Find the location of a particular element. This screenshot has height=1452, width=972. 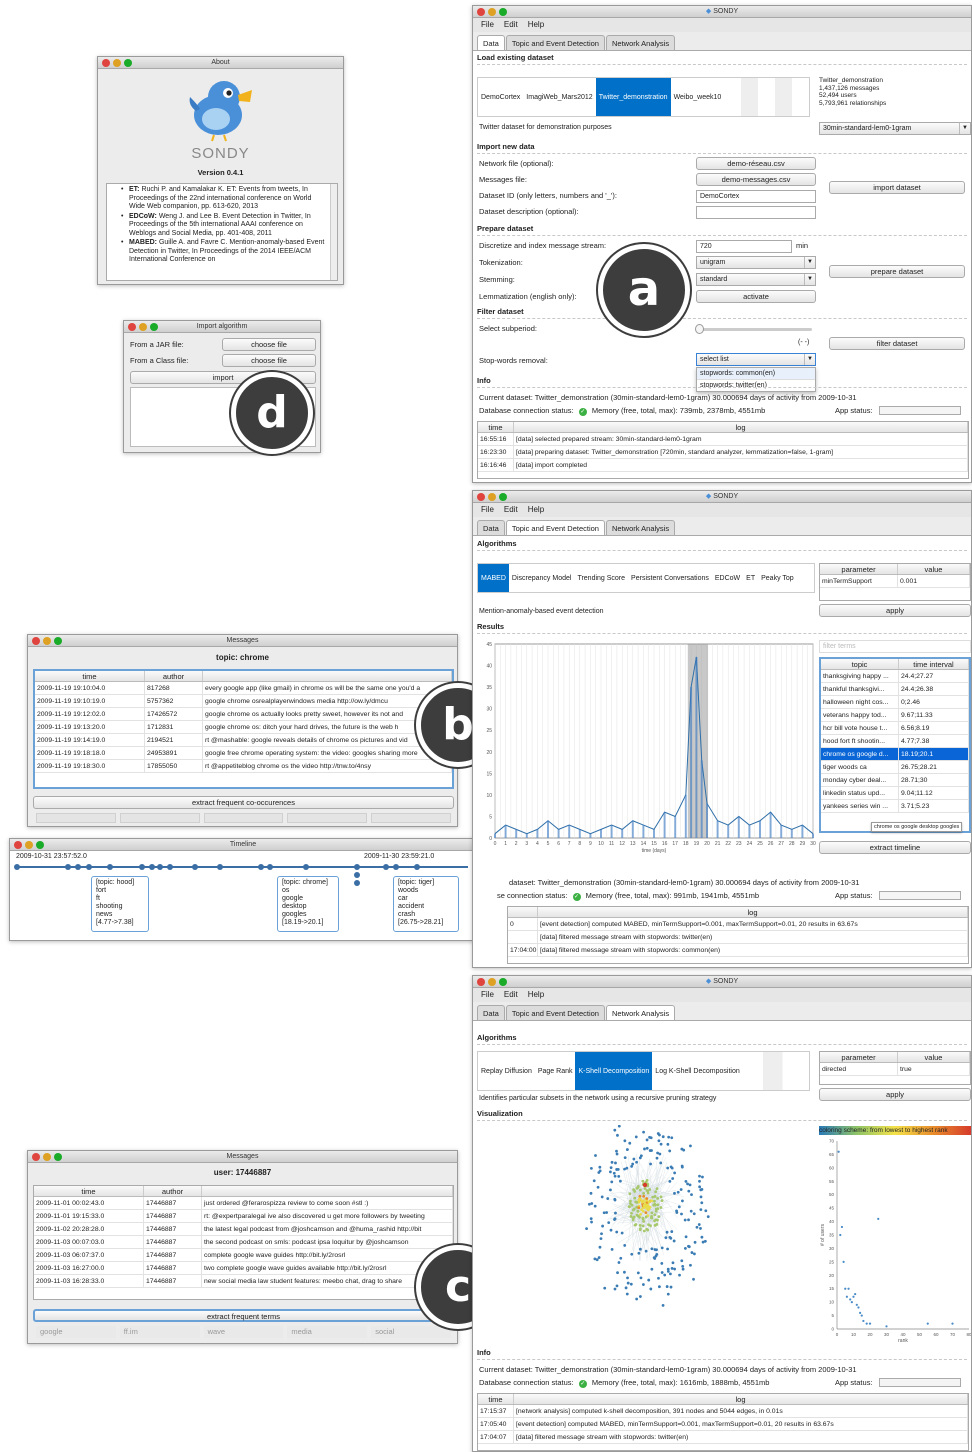

stream-select: 30min-standard-lem0-1gram ▼ is located at coordinates (895, 128).